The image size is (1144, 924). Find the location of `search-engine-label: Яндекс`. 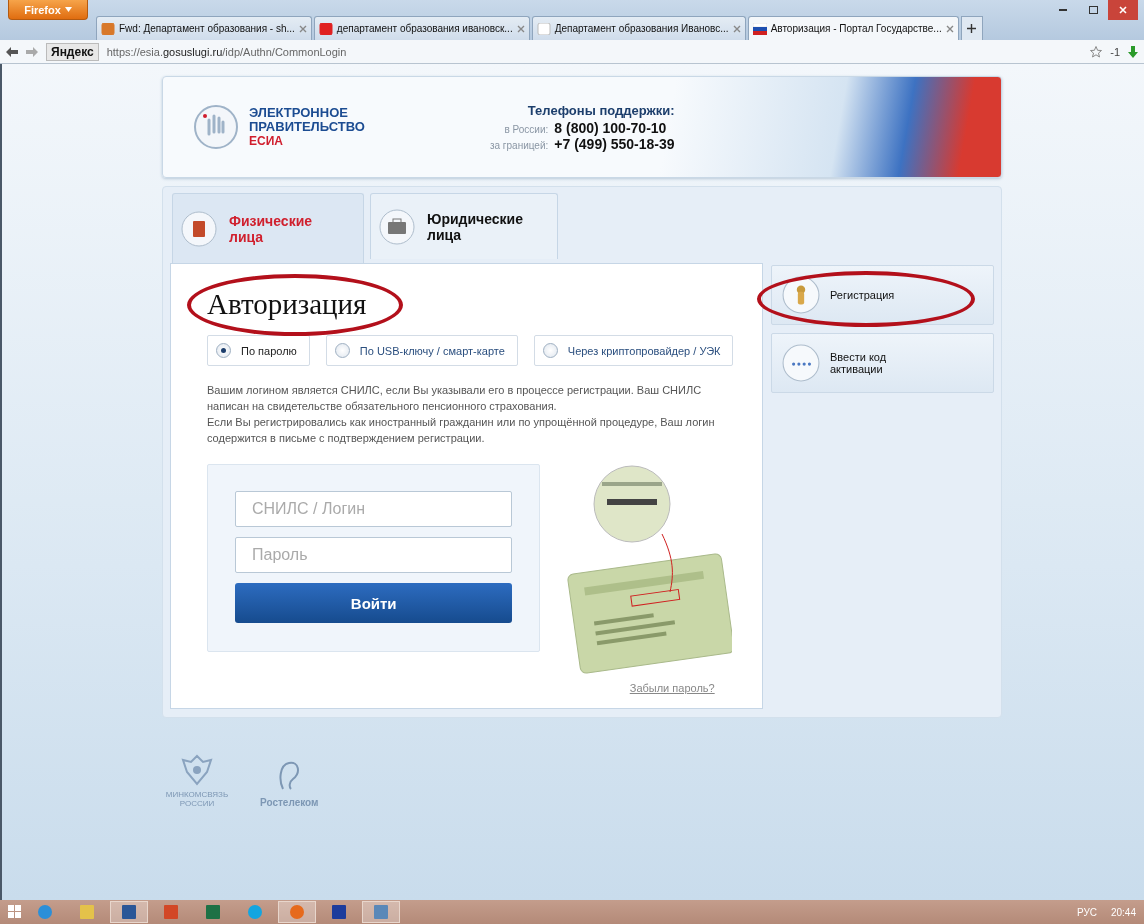

search-engine-label: Яндекс is located at coordinates (72, 51).